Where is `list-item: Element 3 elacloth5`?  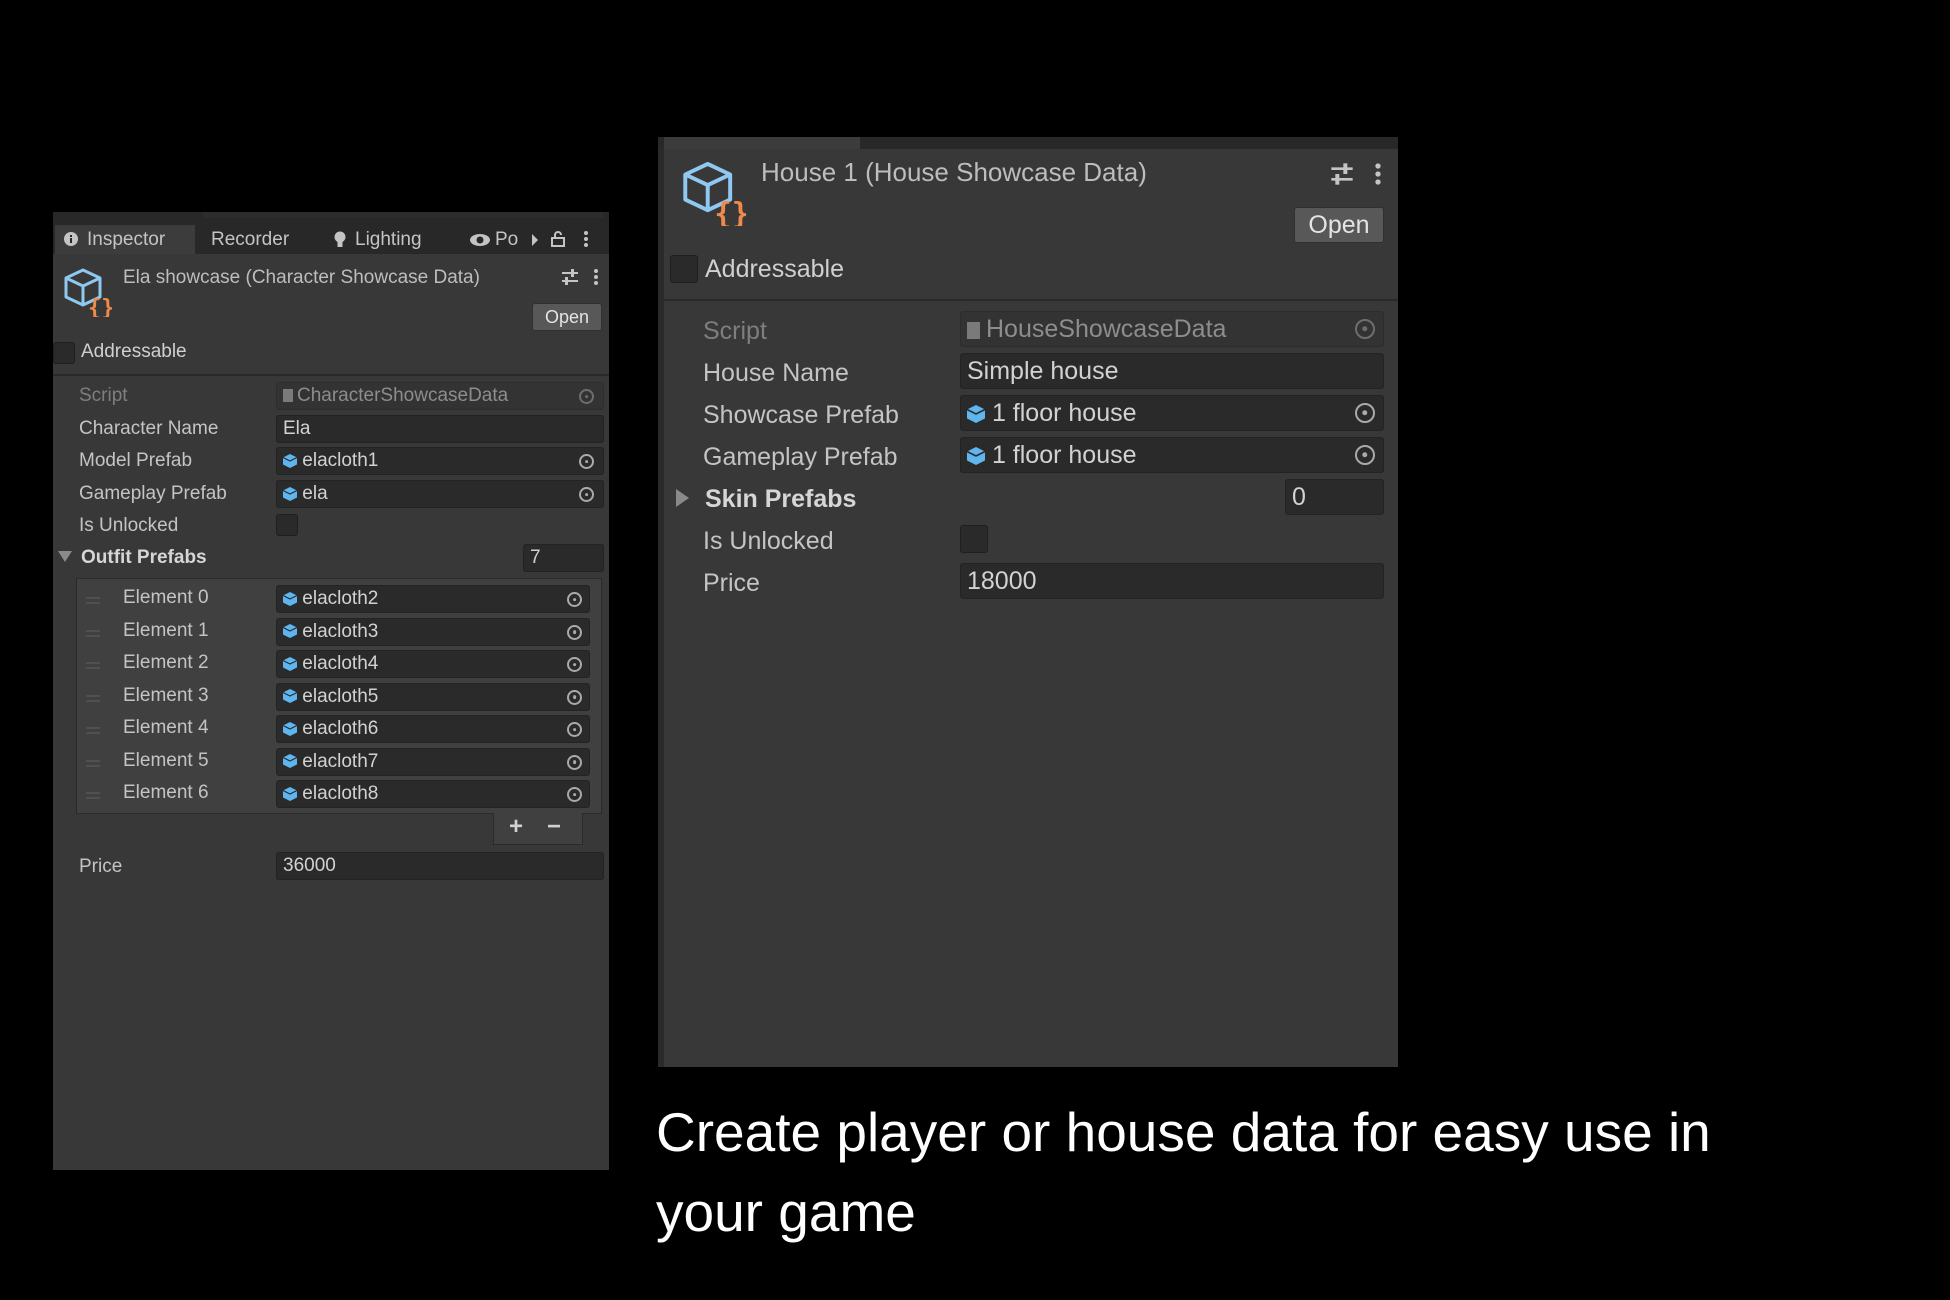
list-item: Element 3 elacloth5 is located at coordinates (339, 697).